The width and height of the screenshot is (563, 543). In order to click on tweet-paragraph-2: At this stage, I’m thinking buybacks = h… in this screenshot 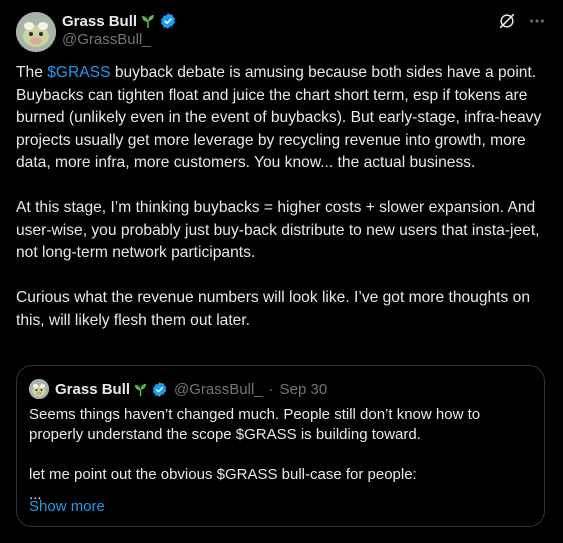, I will do `click(280, 230)`.